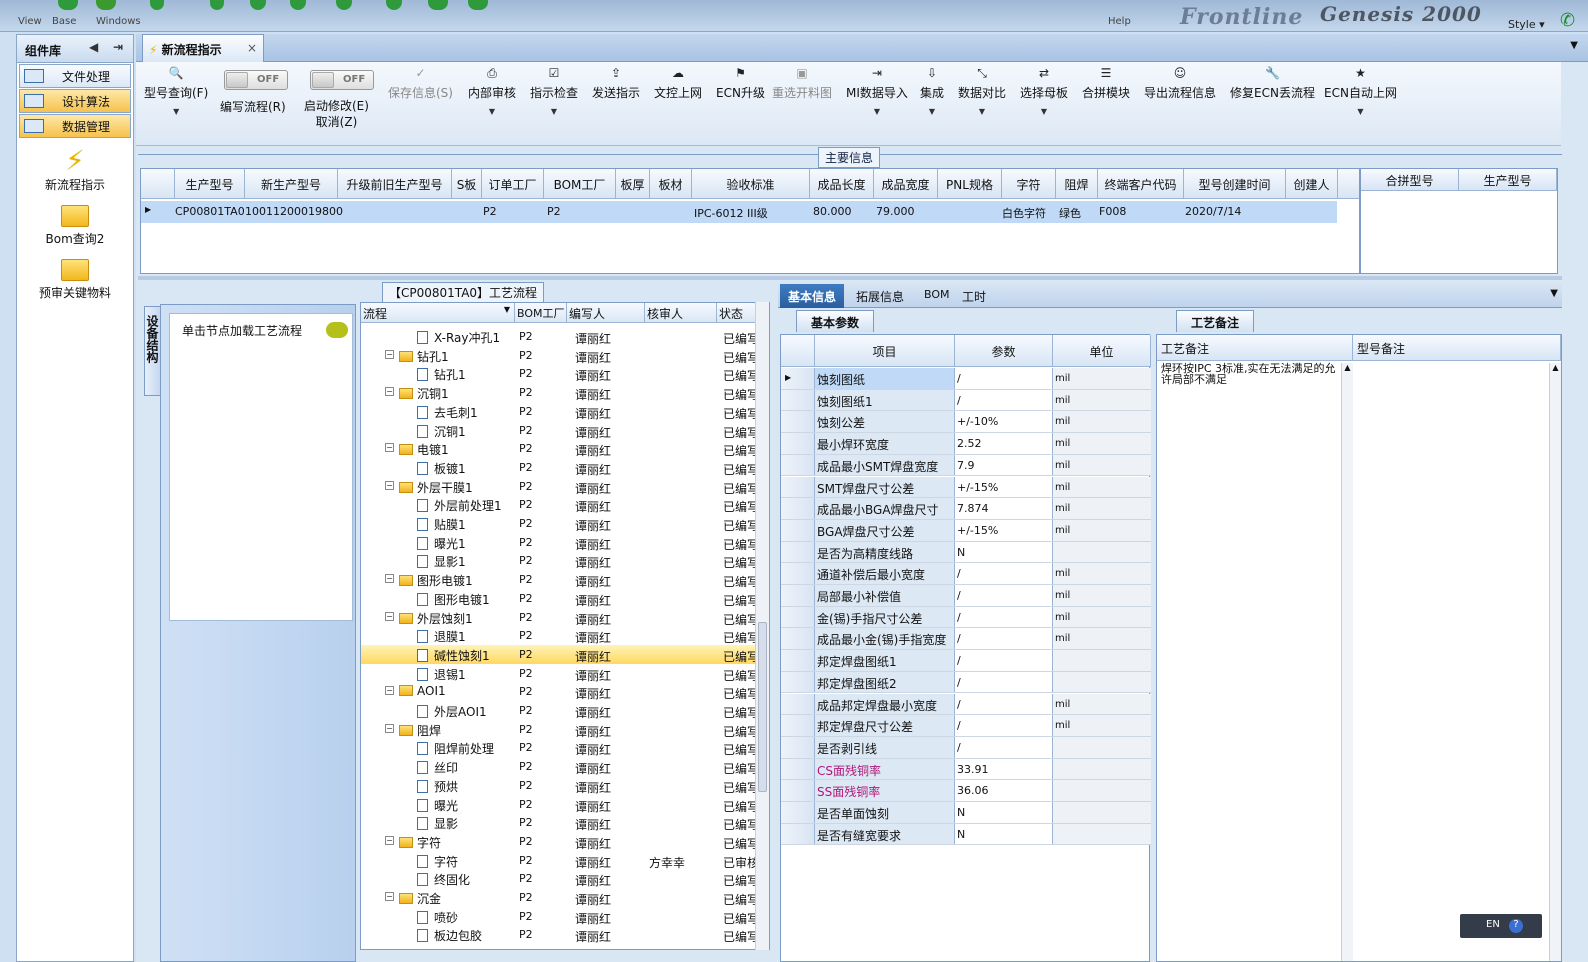 This screenshot has height=962, width=1588. What do you see at coordinates (1141, 184) in the screenshot?
I see `col-header: 终端客户代码` at bounding box center [1141, 184].